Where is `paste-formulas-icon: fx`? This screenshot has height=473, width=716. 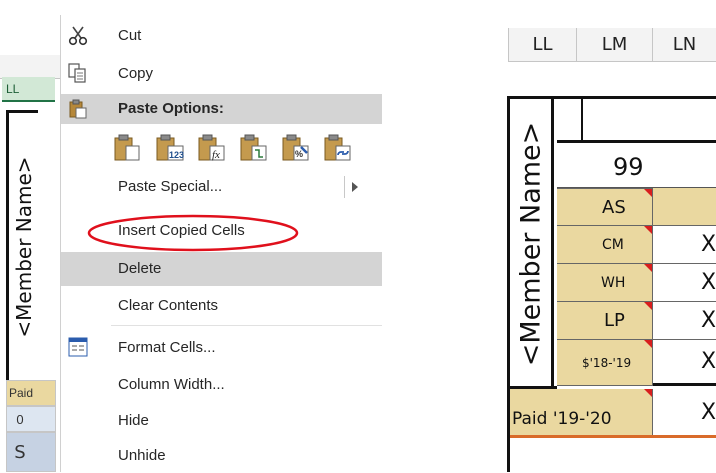
paste-formulas-icon: fx is located at coordinates (212, 148).